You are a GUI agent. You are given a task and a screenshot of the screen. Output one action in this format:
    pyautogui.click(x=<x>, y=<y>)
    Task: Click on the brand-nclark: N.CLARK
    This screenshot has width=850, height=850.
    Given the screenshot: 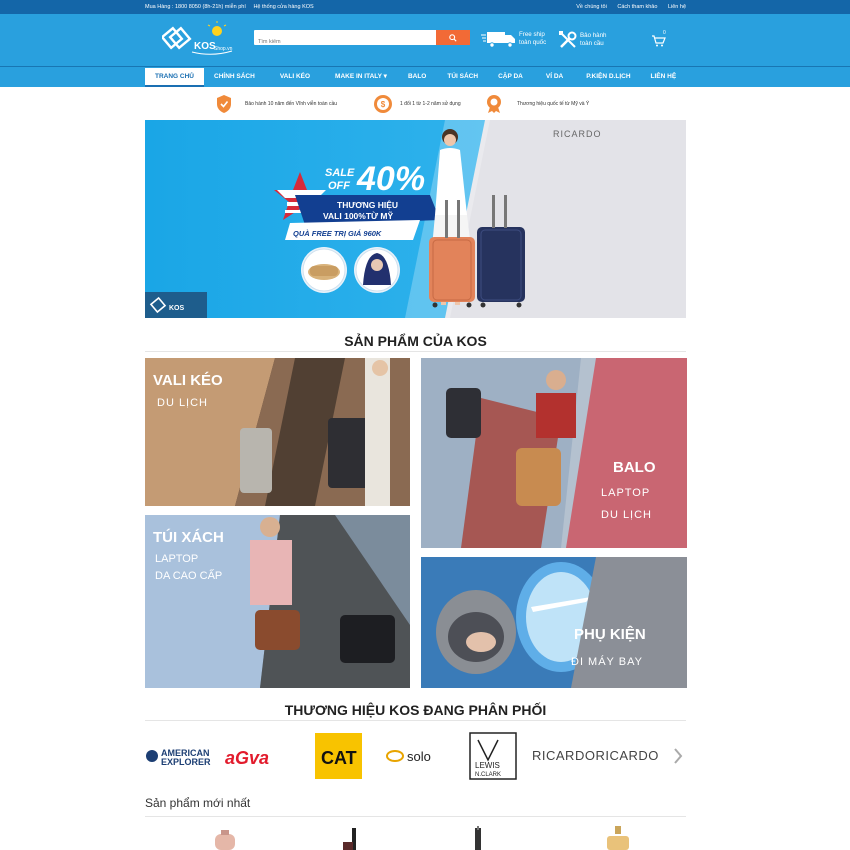 What is the action you would take?
    pyautogui.click(x=488, y=775)
    